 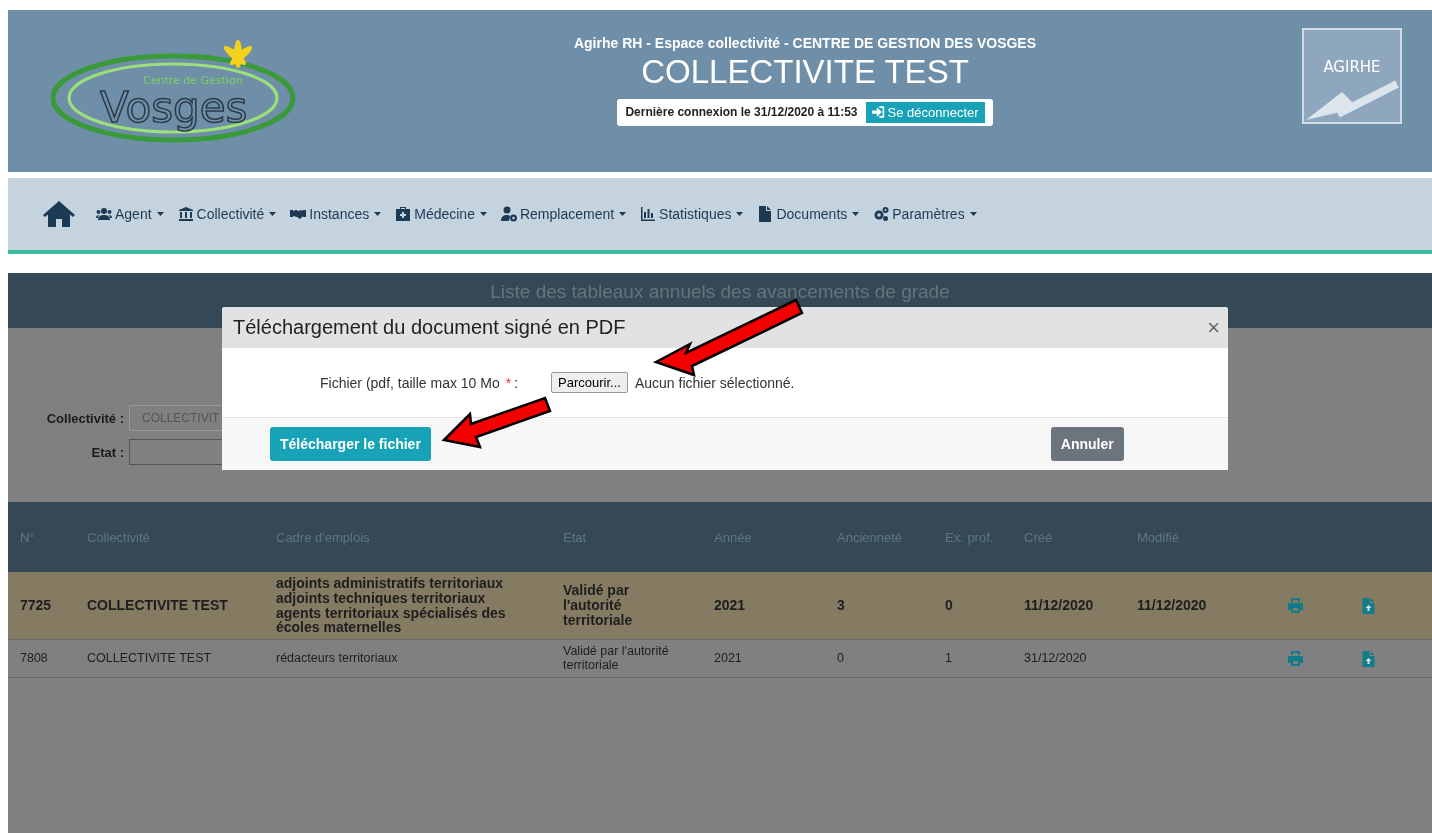 What do you see at coordinates (1213, 327) in the screenshot?
I see `close-button: ×` at bounding box center [1213, 327].